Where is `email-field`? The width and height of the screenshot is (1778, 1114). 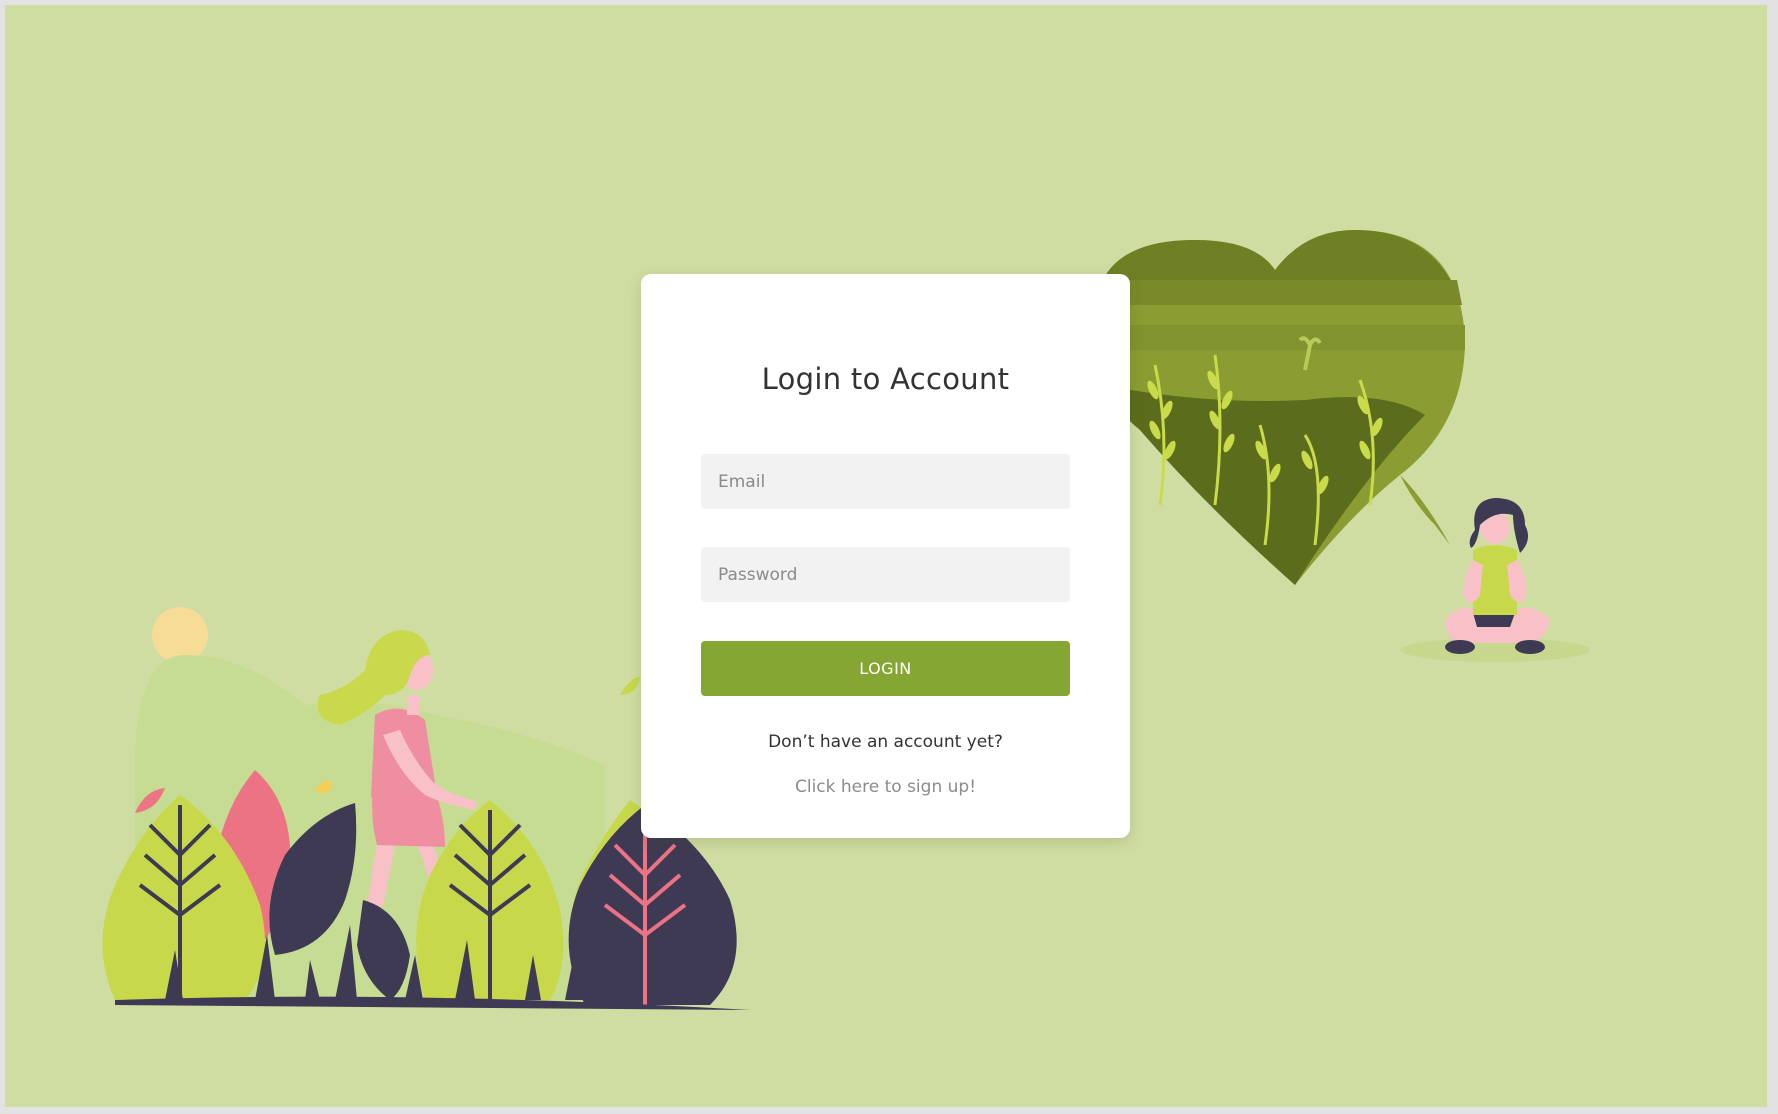 email-field is located at coordinates (885, 481).